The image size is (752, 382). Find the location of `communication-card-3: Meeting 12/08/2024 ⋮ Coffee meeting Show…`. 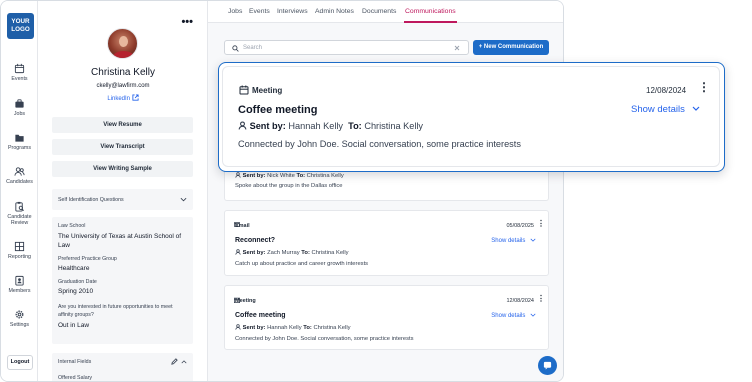

communication-card-3: Meeting 12/08/2024 ⋮ Coffee meeting Show… is located at coordinates (386, 317).